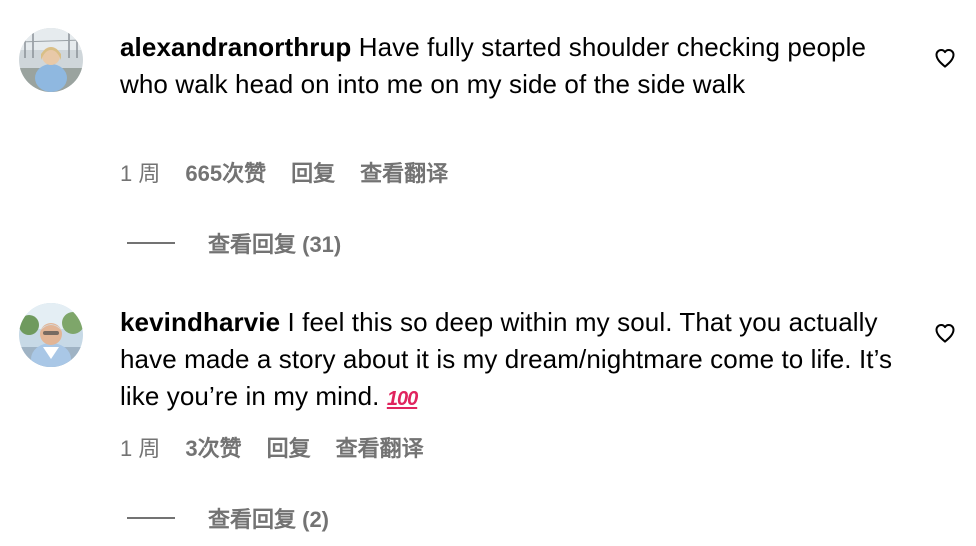 Image resolution: width=976 pixels, height=546 pixels. Describe the element at coordinates (200, 322) in the screenshot. I see `comment-username: kevindharvie` at that location.